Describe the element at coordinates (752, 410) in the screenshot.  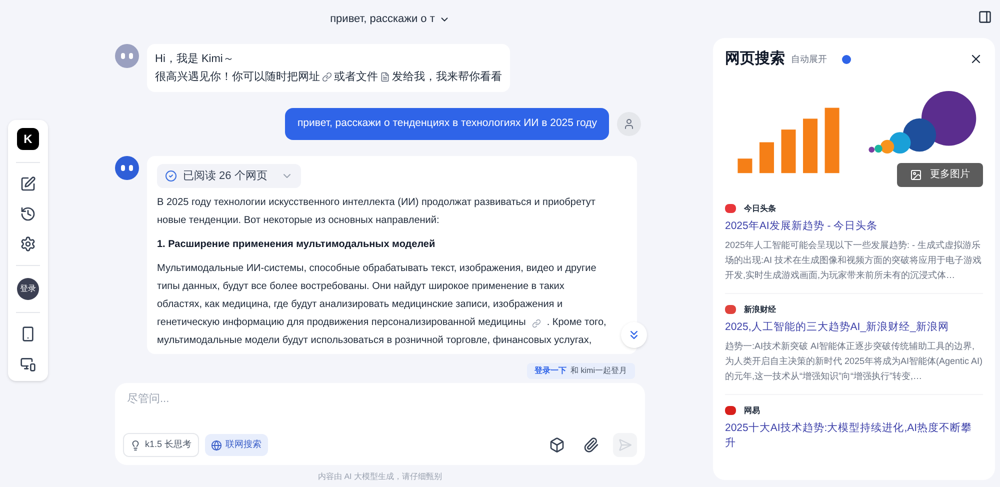
I see `source-name: 网易` at that location.